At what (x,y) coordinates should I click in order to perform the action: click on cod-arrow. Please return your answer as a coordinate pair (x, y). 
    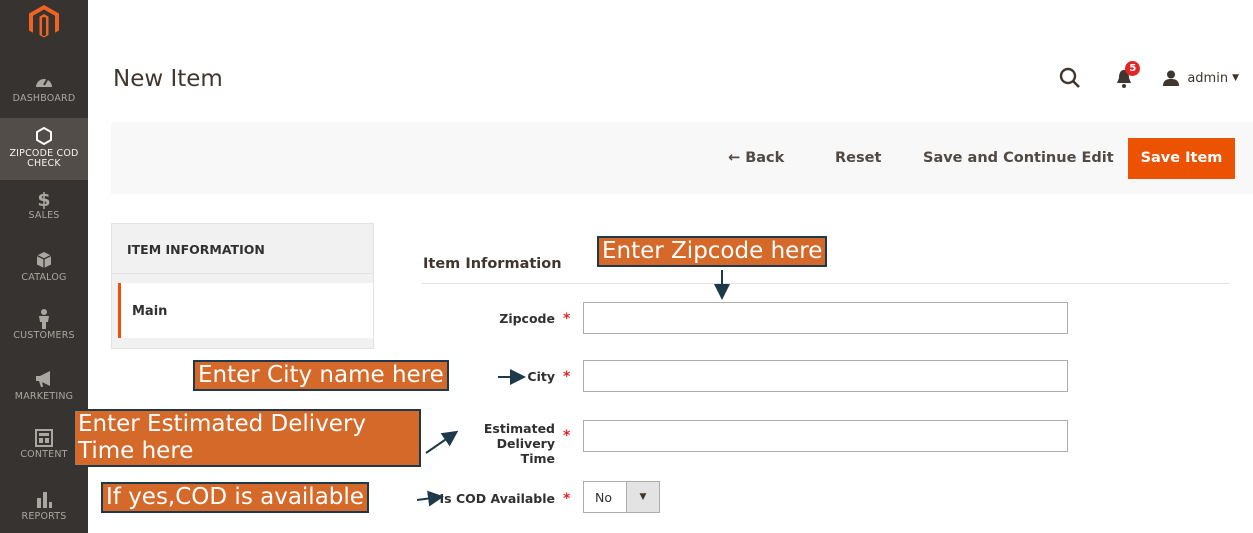
    Looking at the image, I should click on (430, 498).